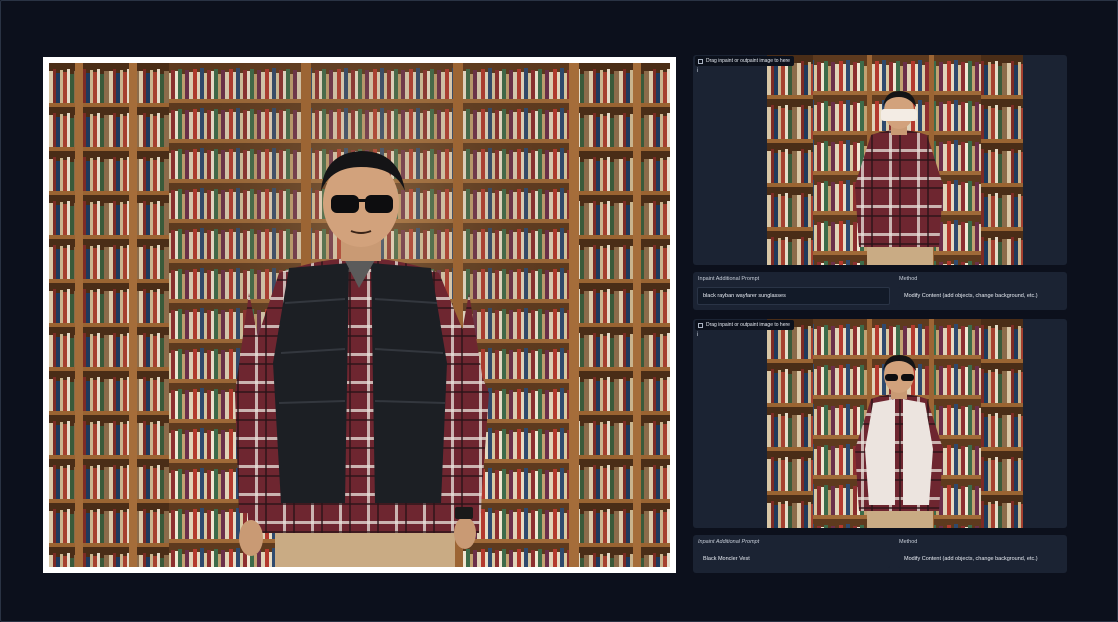 The height and width of the screenshot is (622, 1118). I want to click on inpaint-image-panel-1: Drag inpaint or outpaint image to here i, so click(880, 160).